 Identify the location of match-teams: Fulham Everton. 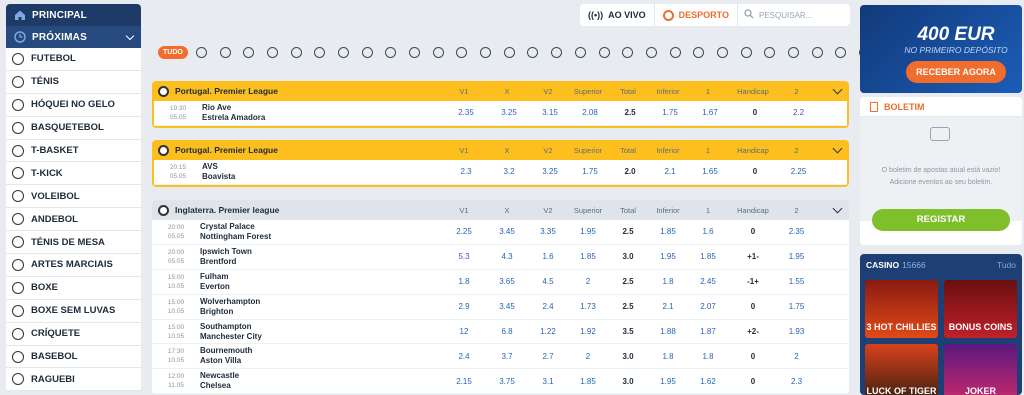
(321, 282).